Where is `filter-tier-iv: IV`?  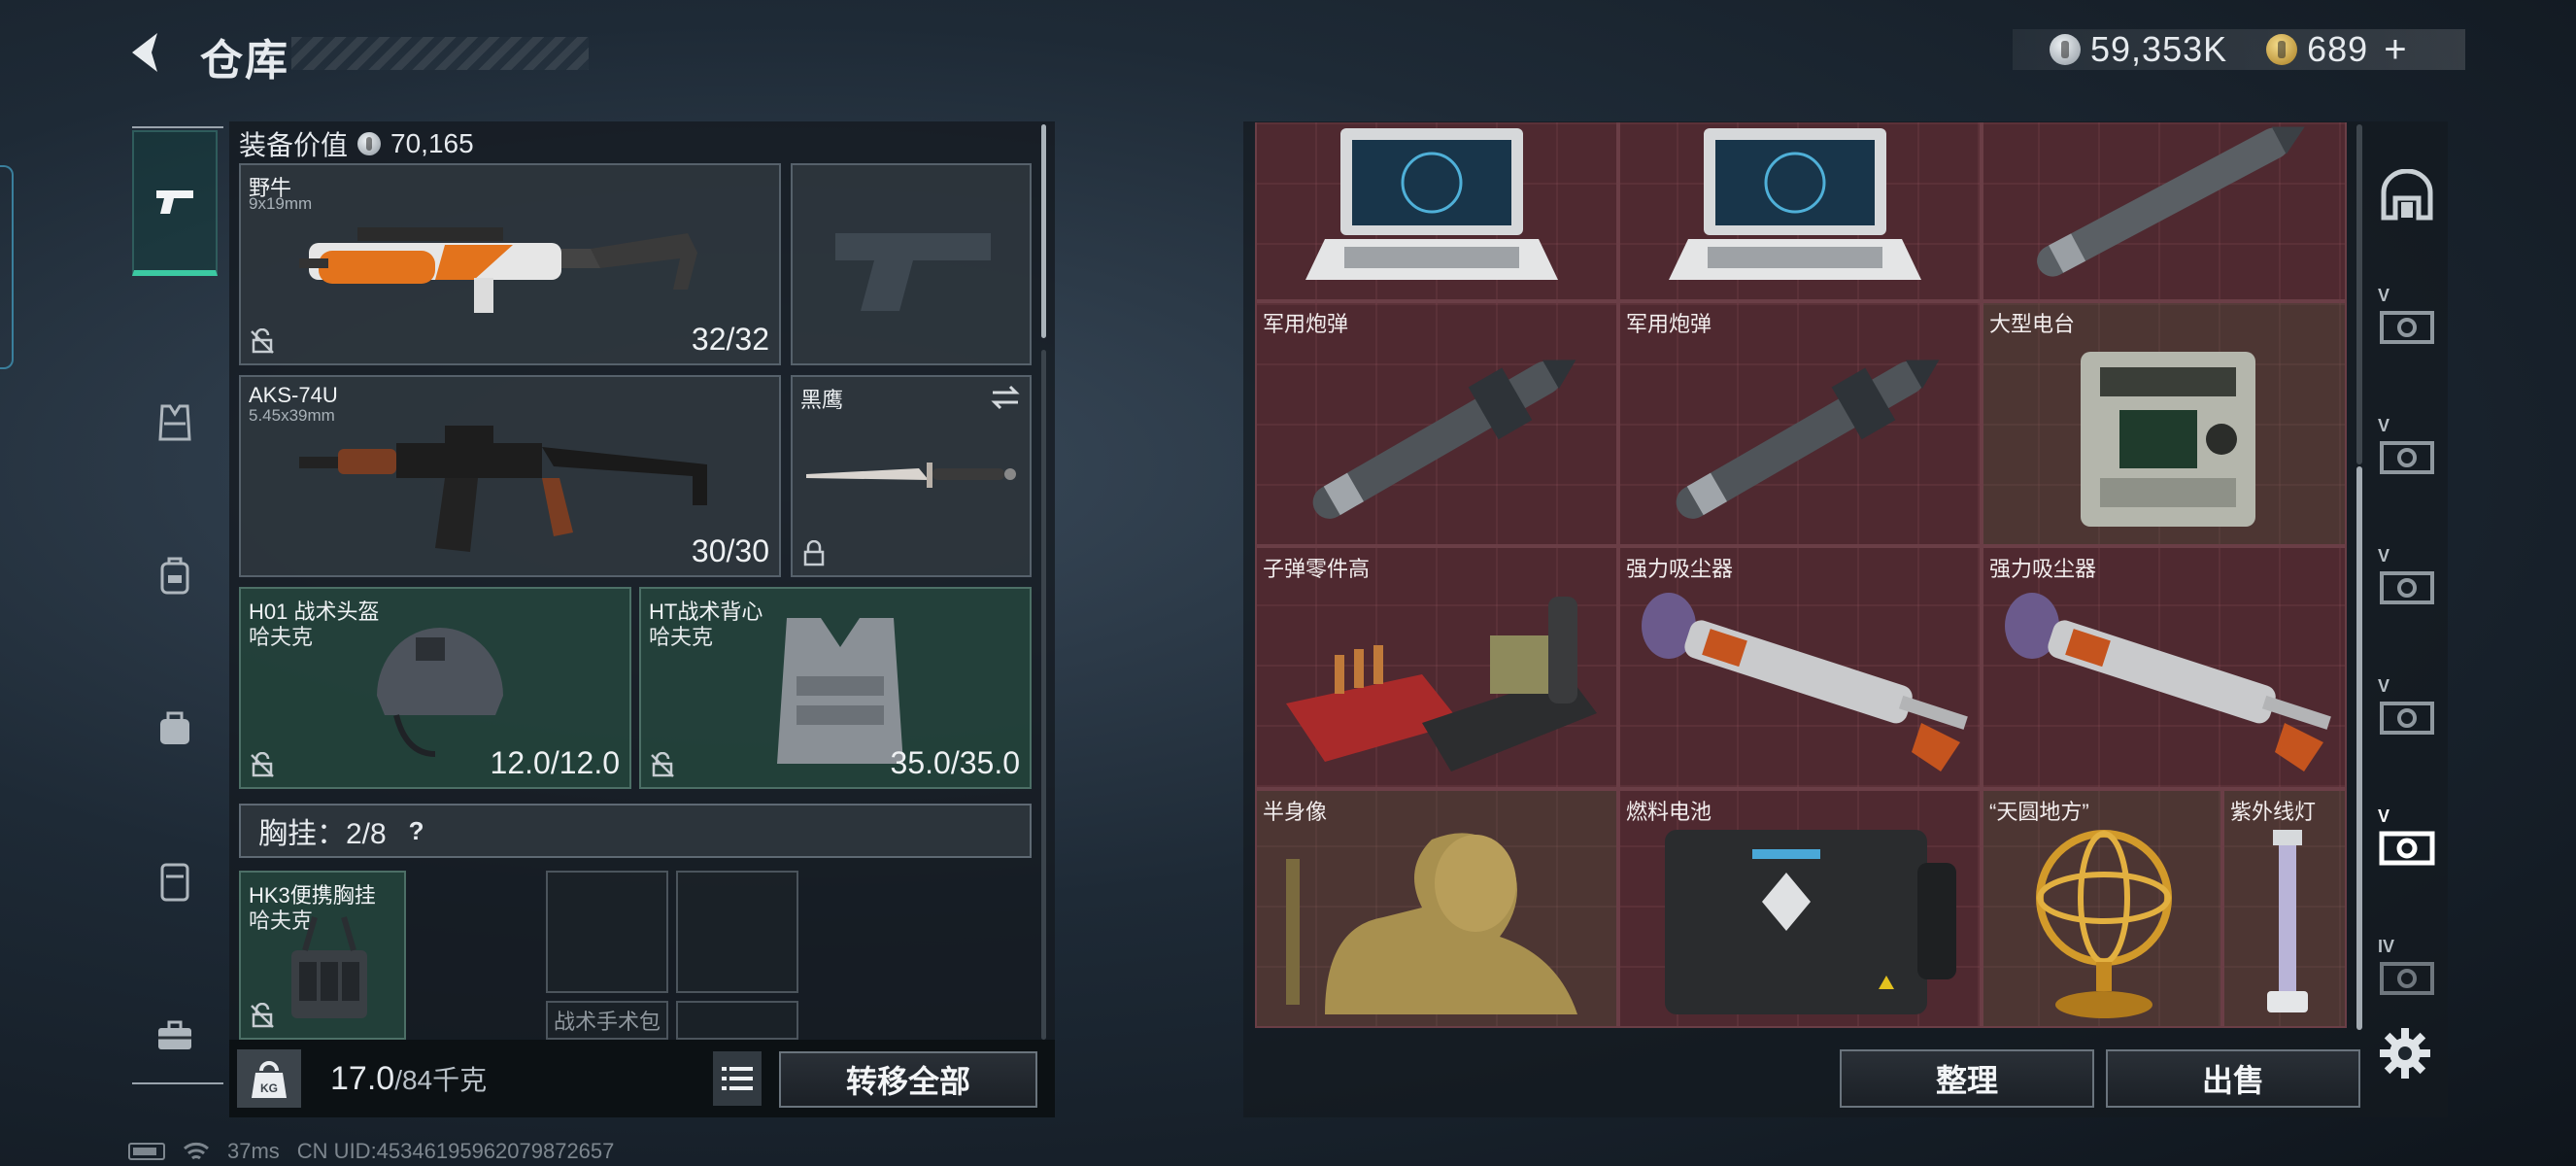 filter-tier-iv: IV is located at coordinates (2407, 971).